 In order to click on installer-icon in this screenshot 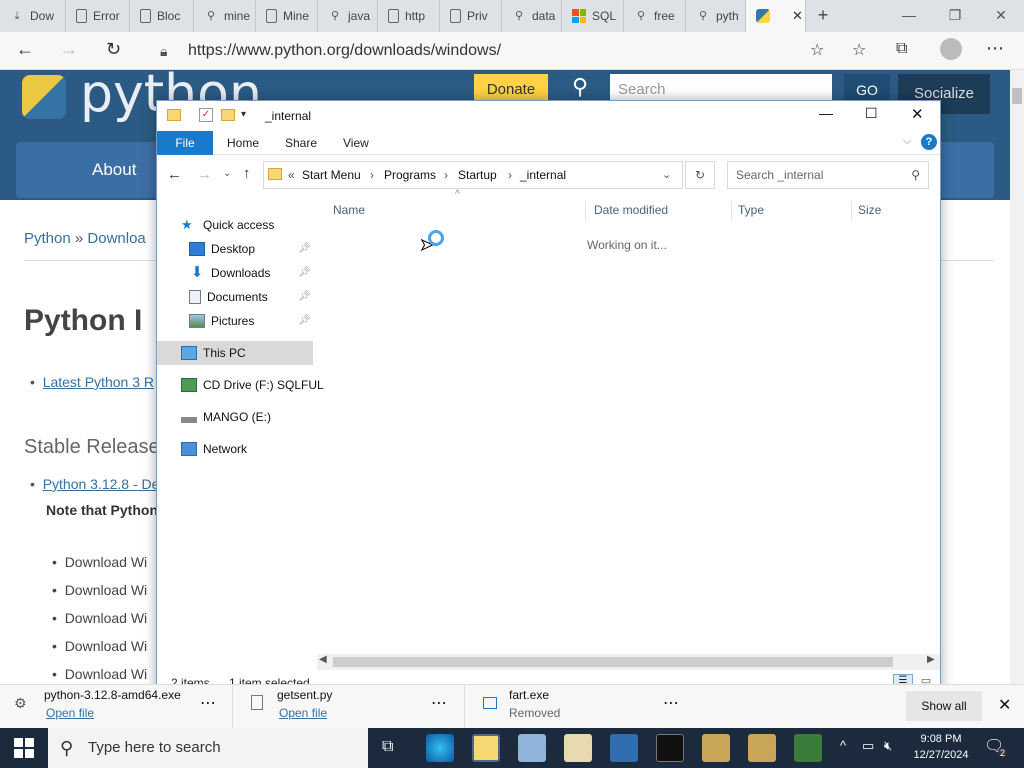, I will do `click(762, 748)`.